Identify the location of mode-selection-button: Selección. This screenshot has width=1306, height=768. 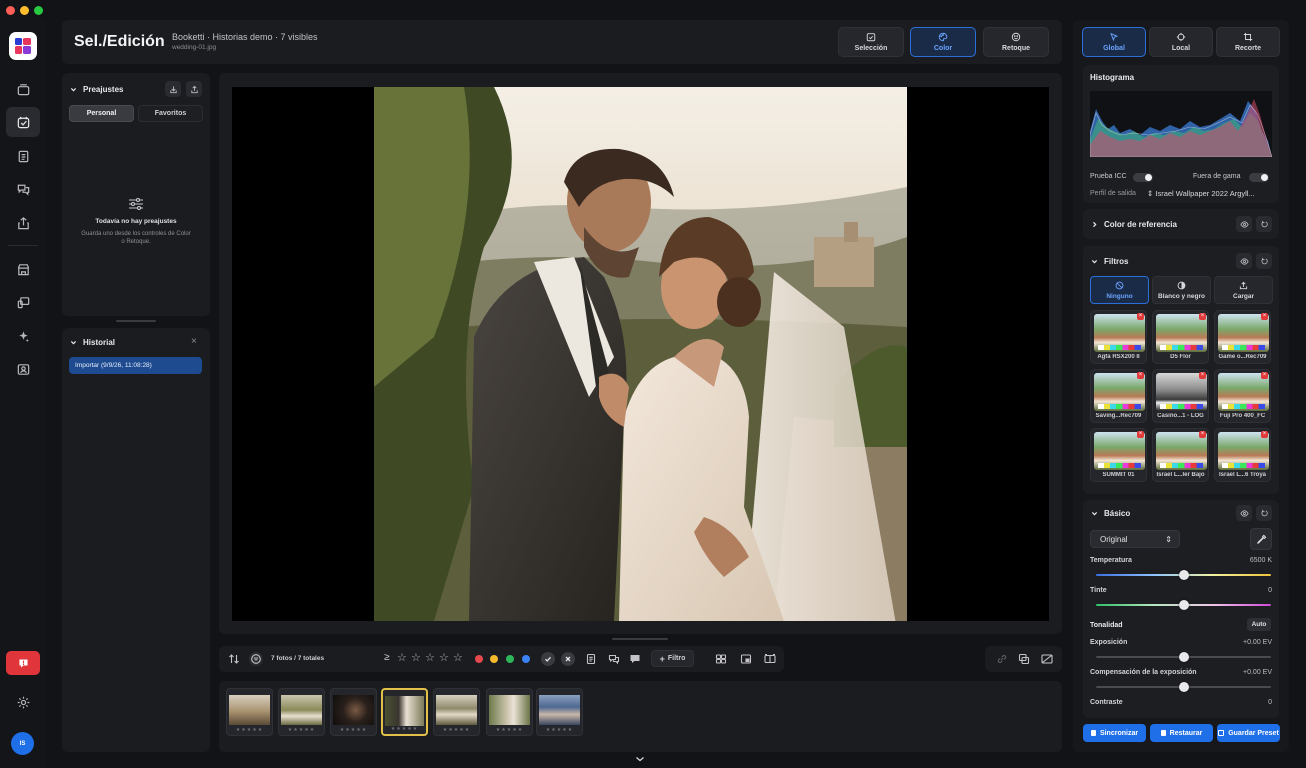
(871, 42).